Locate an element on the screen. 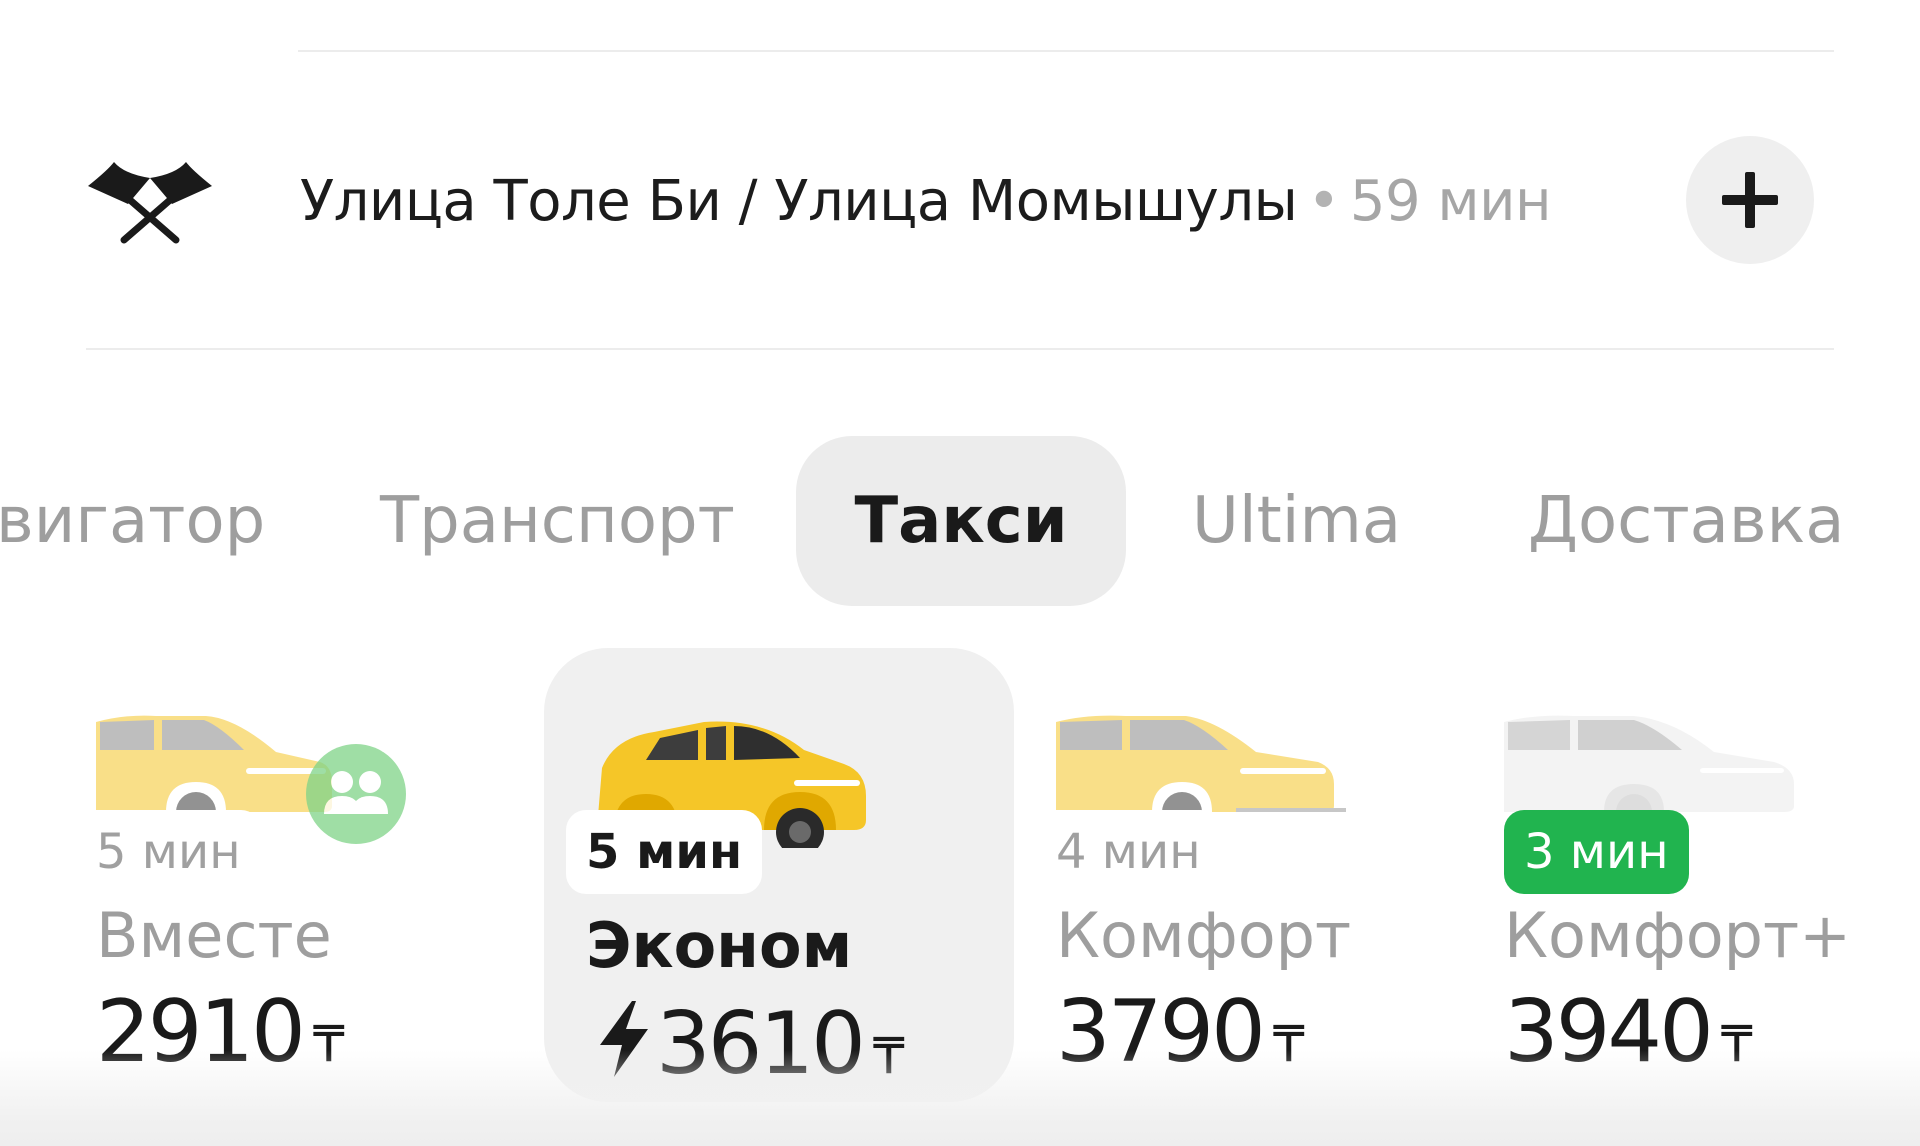 The height and width of the screenshot is (1146, 1920). mid-divider is located at coordinates (960, 349).